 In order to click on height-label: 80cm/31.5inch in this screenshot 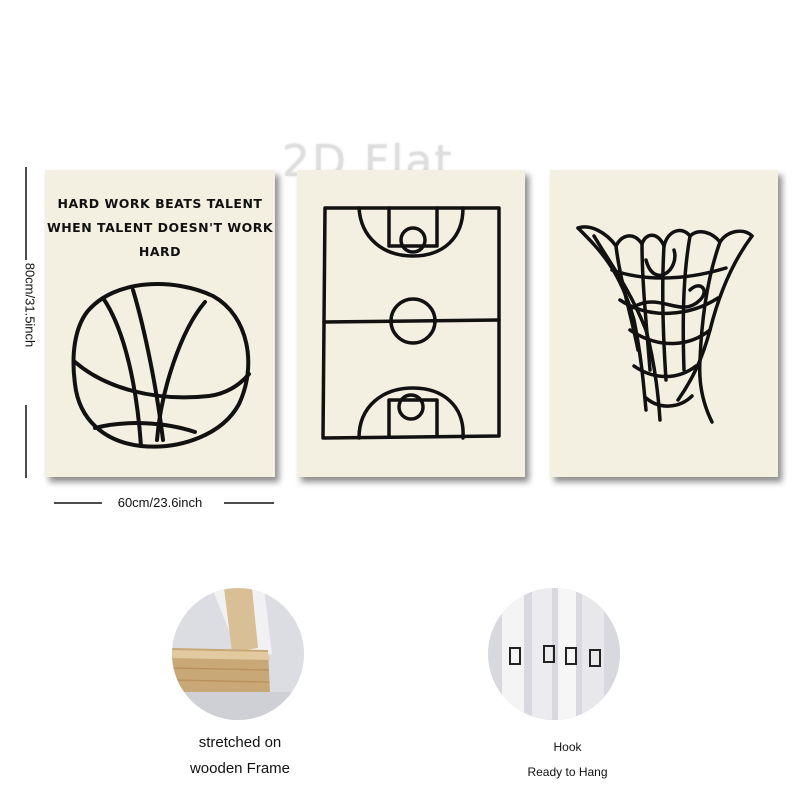, I will do `click(30, 305)`.